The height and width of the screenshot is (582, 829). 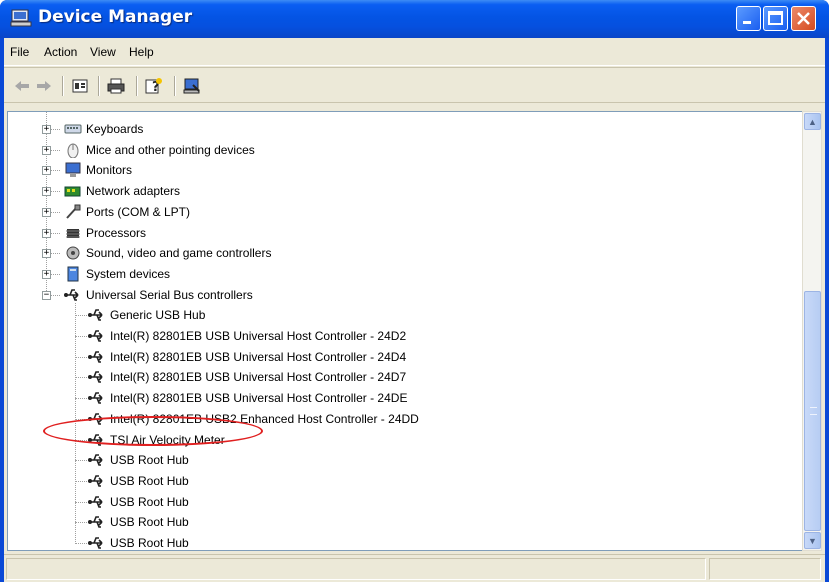 I want to click on scan-hardware-button, so click(x=192, y=86).